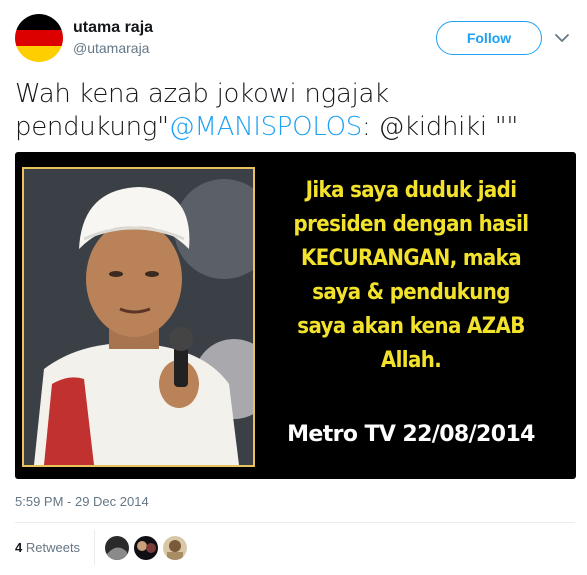  I want to click on tweet-text-line2-prefix: pendukung", so click(92, 127).